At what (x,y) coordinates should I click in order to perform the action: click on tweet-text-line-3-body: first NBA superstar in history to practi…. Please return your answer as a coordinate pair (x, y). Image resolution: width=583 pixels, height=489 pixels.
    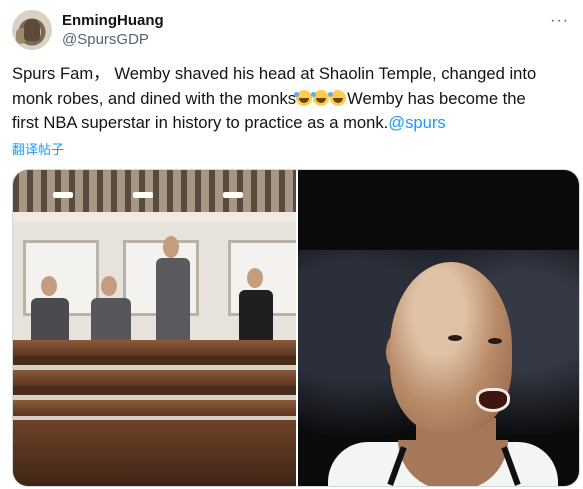
    Looking at the image, I should click on (200, 122).